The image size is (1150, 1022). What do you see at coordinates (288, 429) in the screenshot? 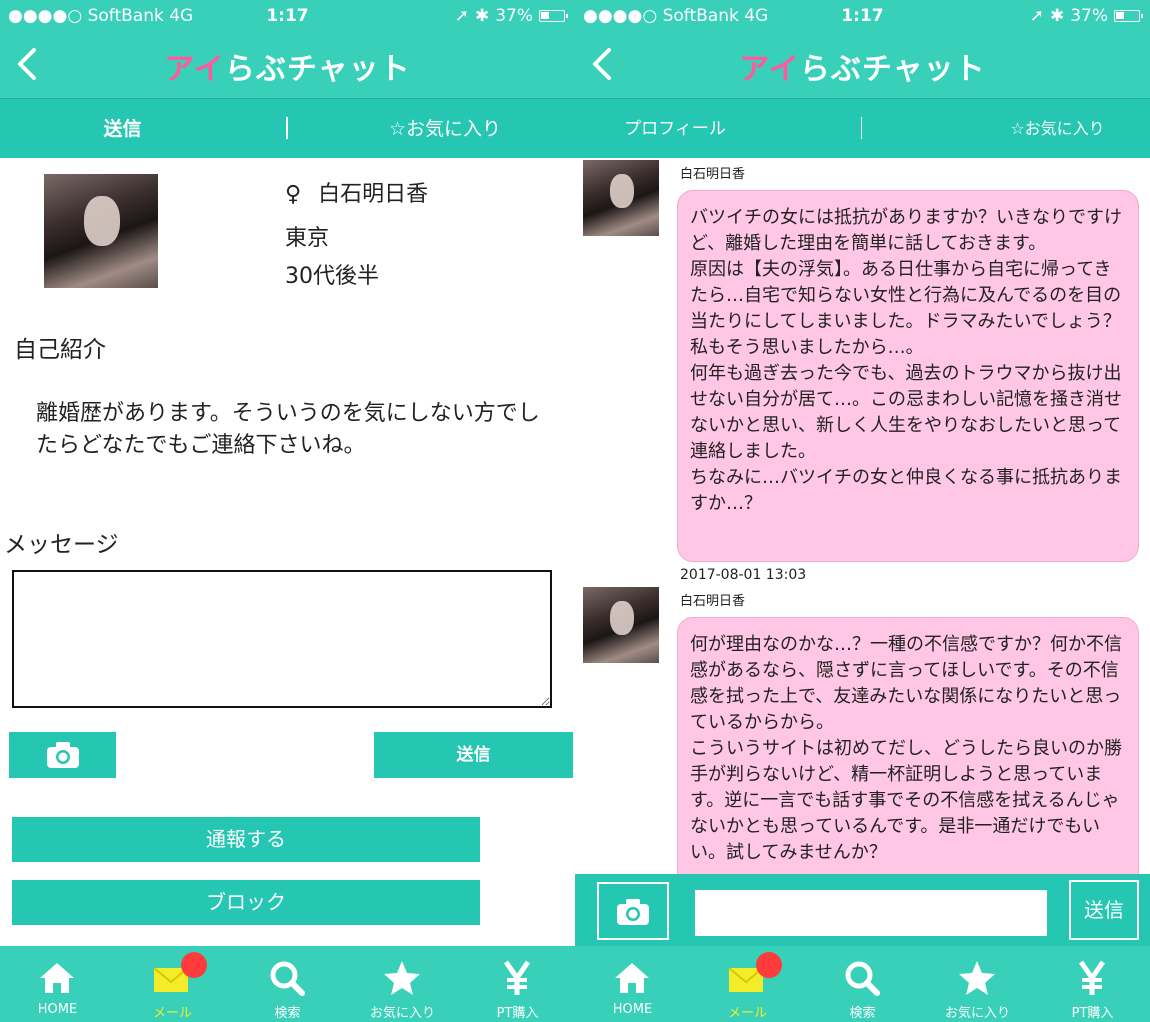
I see `intro-text: 離婚歴があります。そういうのを気にしない方でしたらどなたでもご連絡下さいね。` at bounding box center [288, 429].